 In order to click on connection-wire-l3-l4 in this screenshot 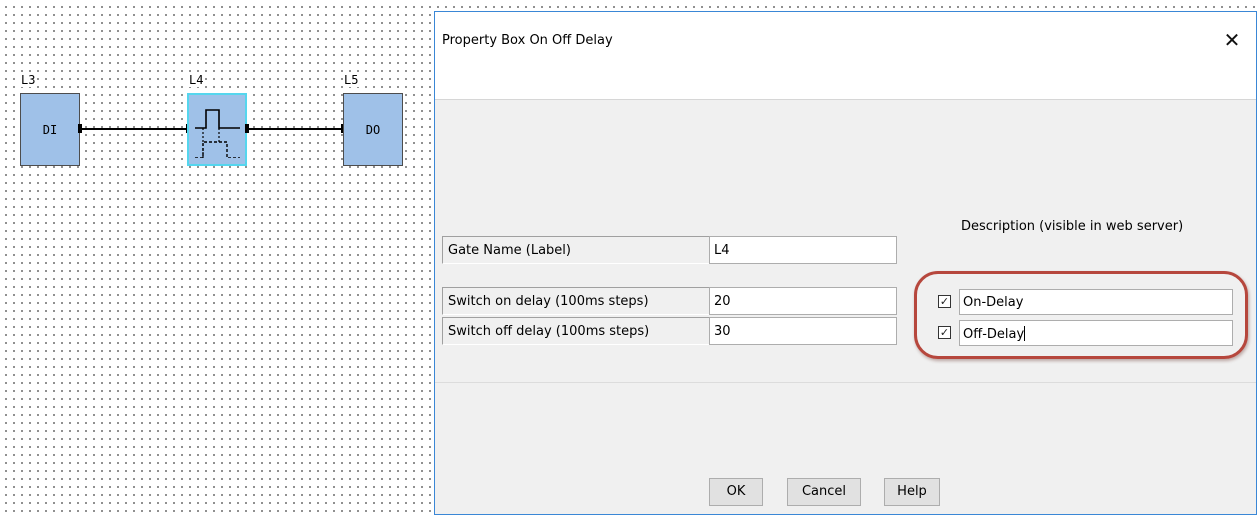, I will do `click(134, 129)`.